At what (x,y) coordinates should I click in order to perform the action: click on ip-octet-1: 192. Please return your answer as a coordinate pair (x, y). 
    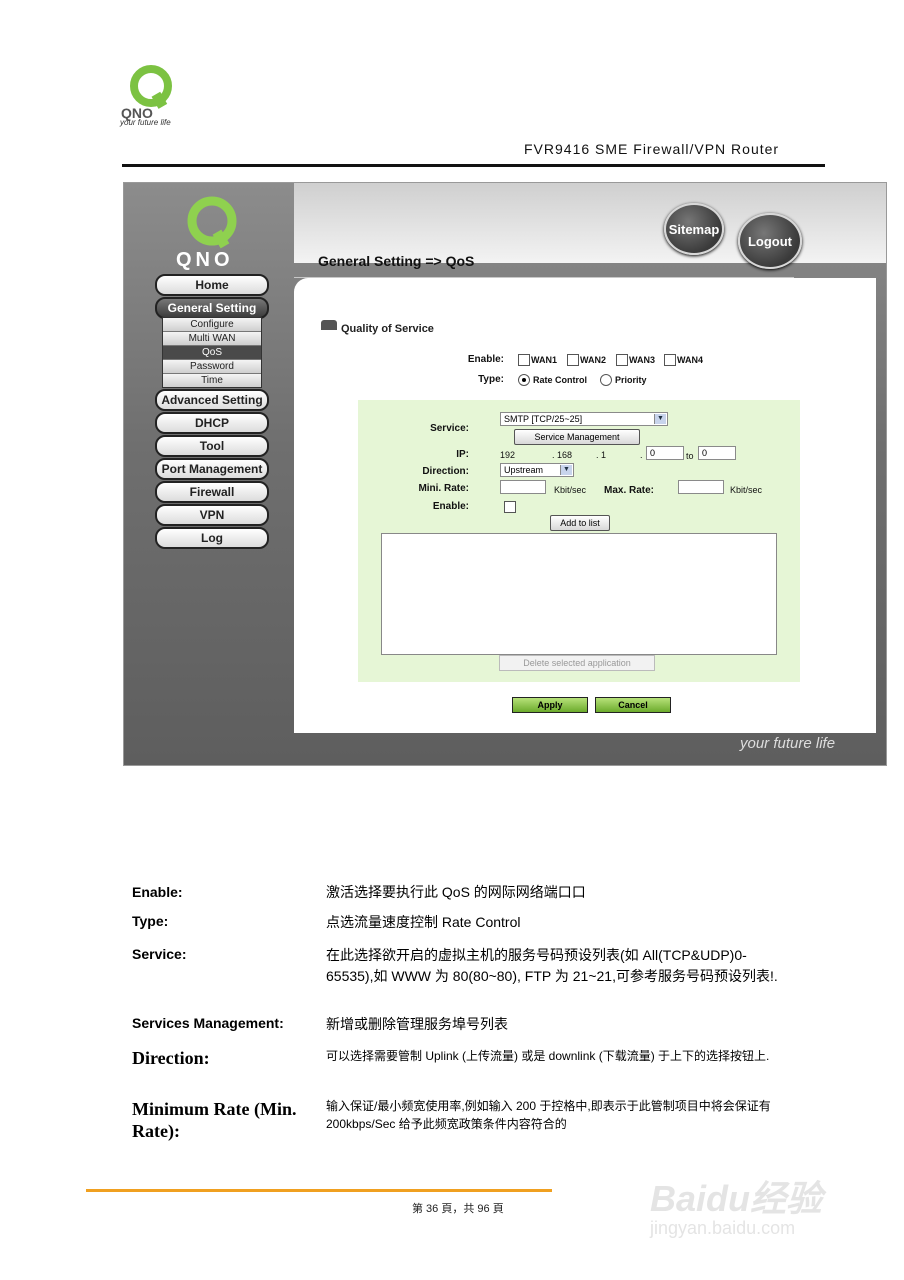
    Looking at the image, I should click on (508, 455).